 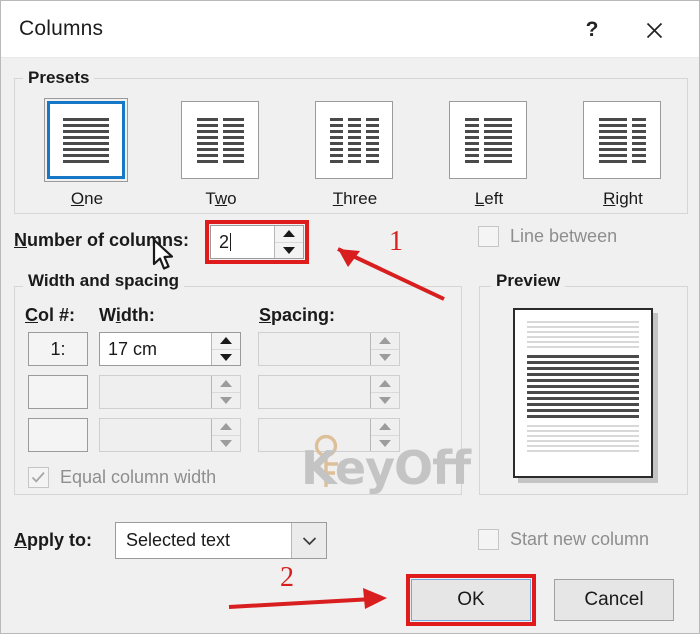 I want to click on preview-lines-top, so click(x=583, y=334).